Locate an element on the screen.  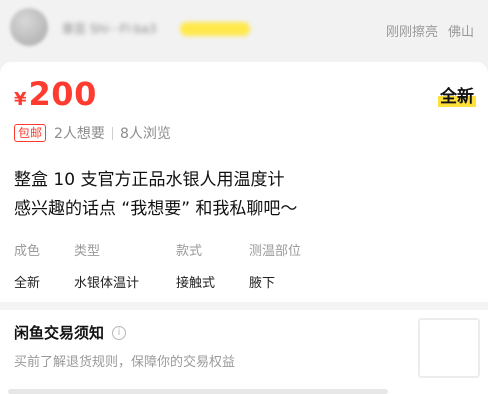
attribute-condition: 成色 全新 is located at coordinates (27, 265).